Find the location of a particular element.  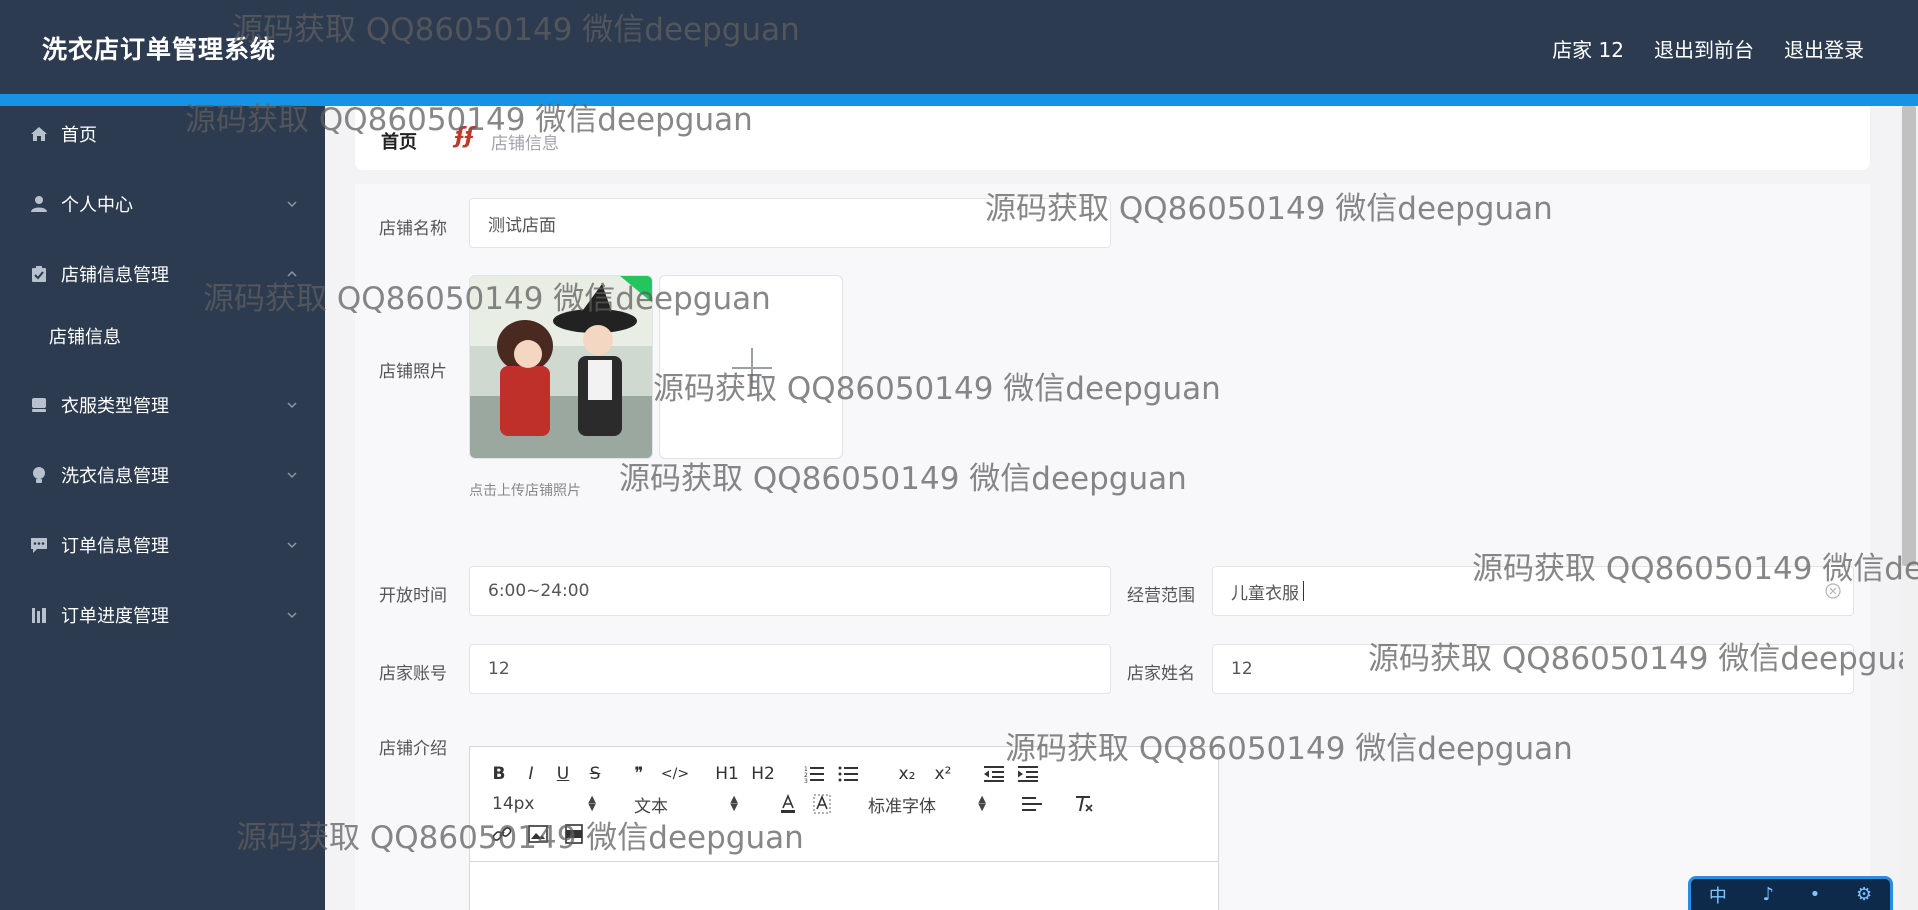

text-cursor is located at coordinates (1303, 591).